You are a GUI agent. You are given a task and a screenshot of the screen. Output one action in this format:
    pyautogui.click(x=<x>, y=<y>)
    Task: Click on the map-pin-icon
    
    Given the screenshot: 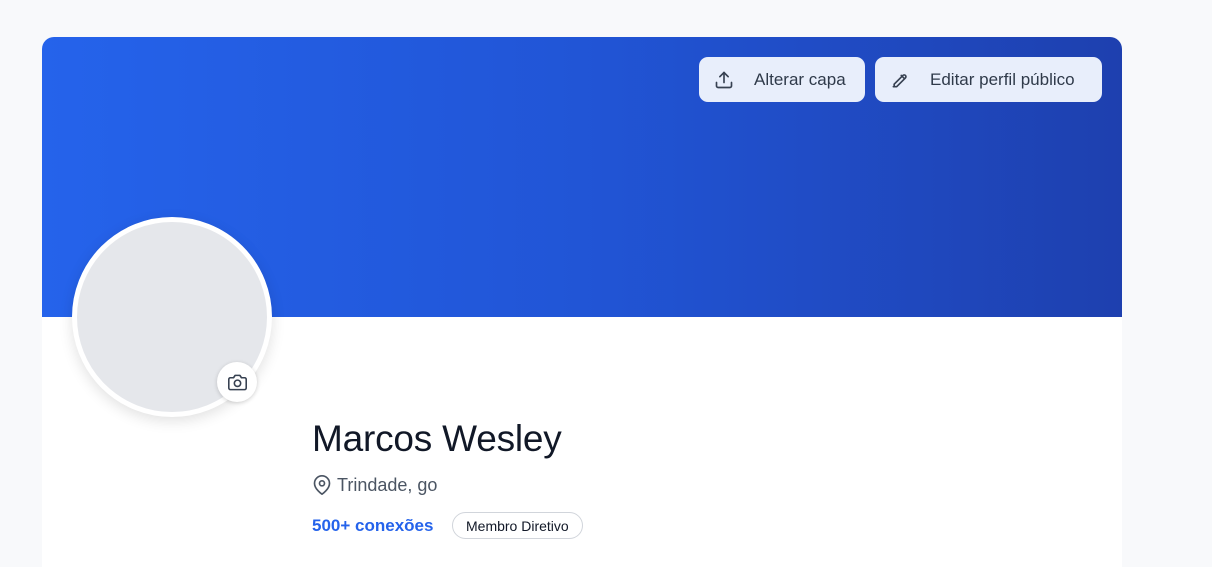 What is the action you would take?
    pyautogui.click(x=322, y=485)
    